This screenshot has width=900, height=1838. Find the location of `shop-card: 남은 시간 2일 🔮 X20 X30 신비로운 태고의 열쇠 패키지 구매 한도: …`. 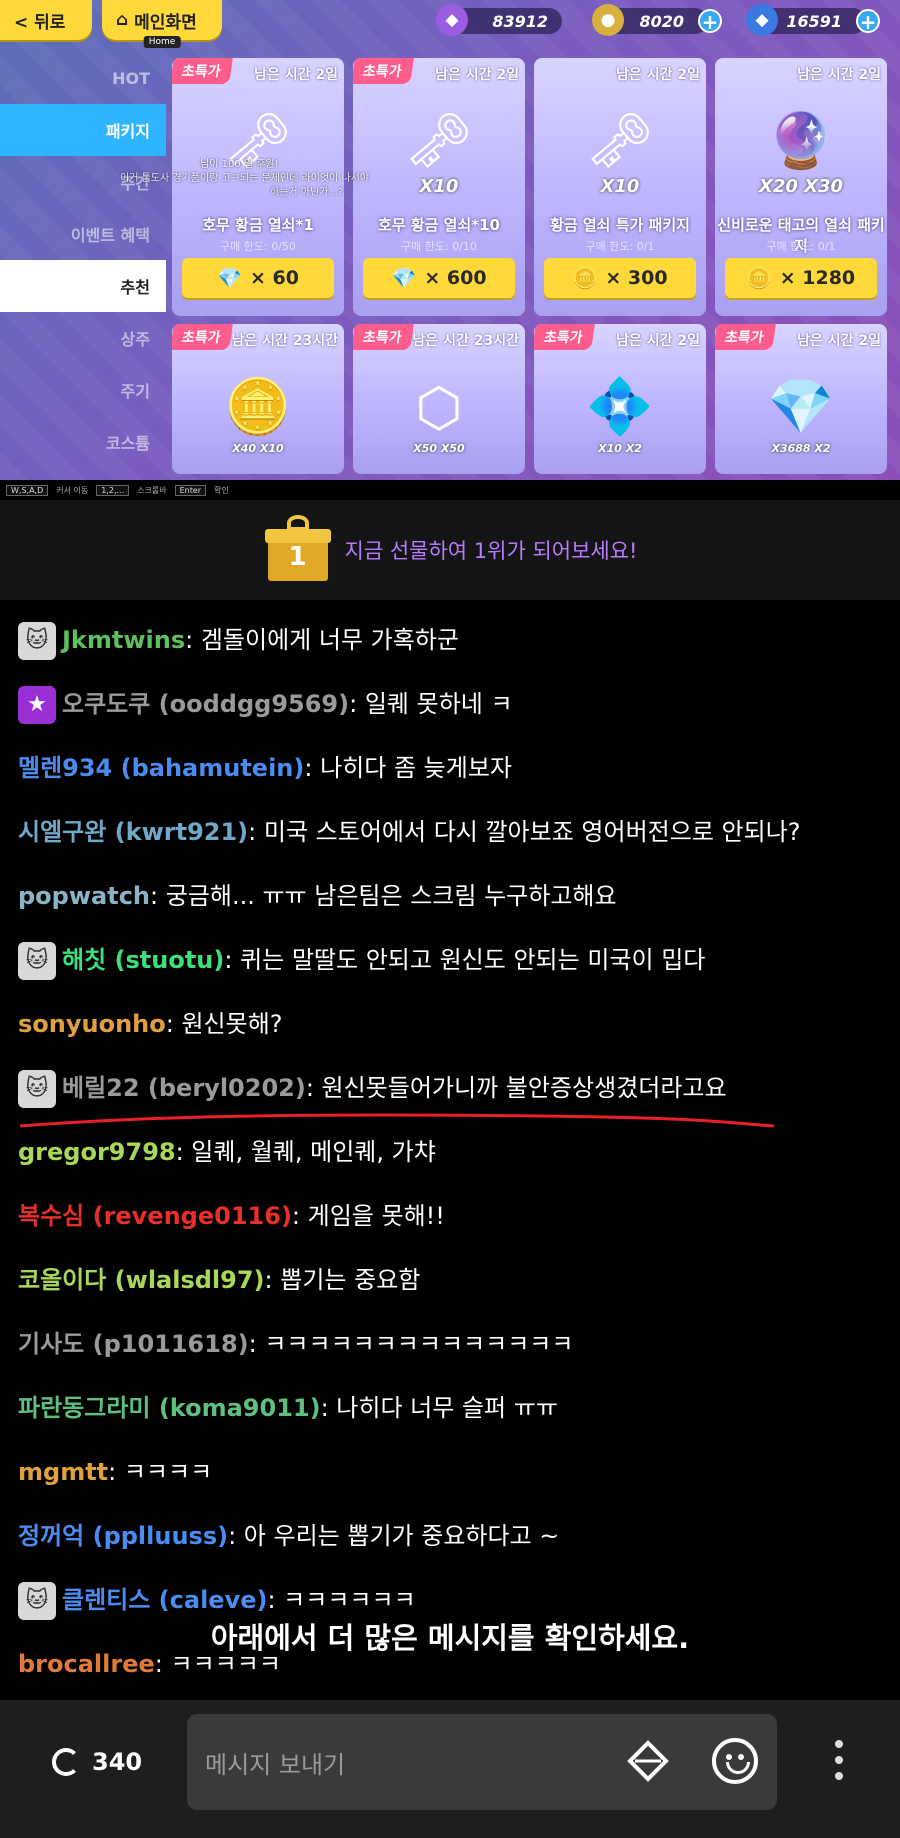

shop-card: 남은 시간 2일 🔮 X20 X30 신비로운 태고의 열쇠 패키지 구매 한도: … is located at coordinates (801, 187).